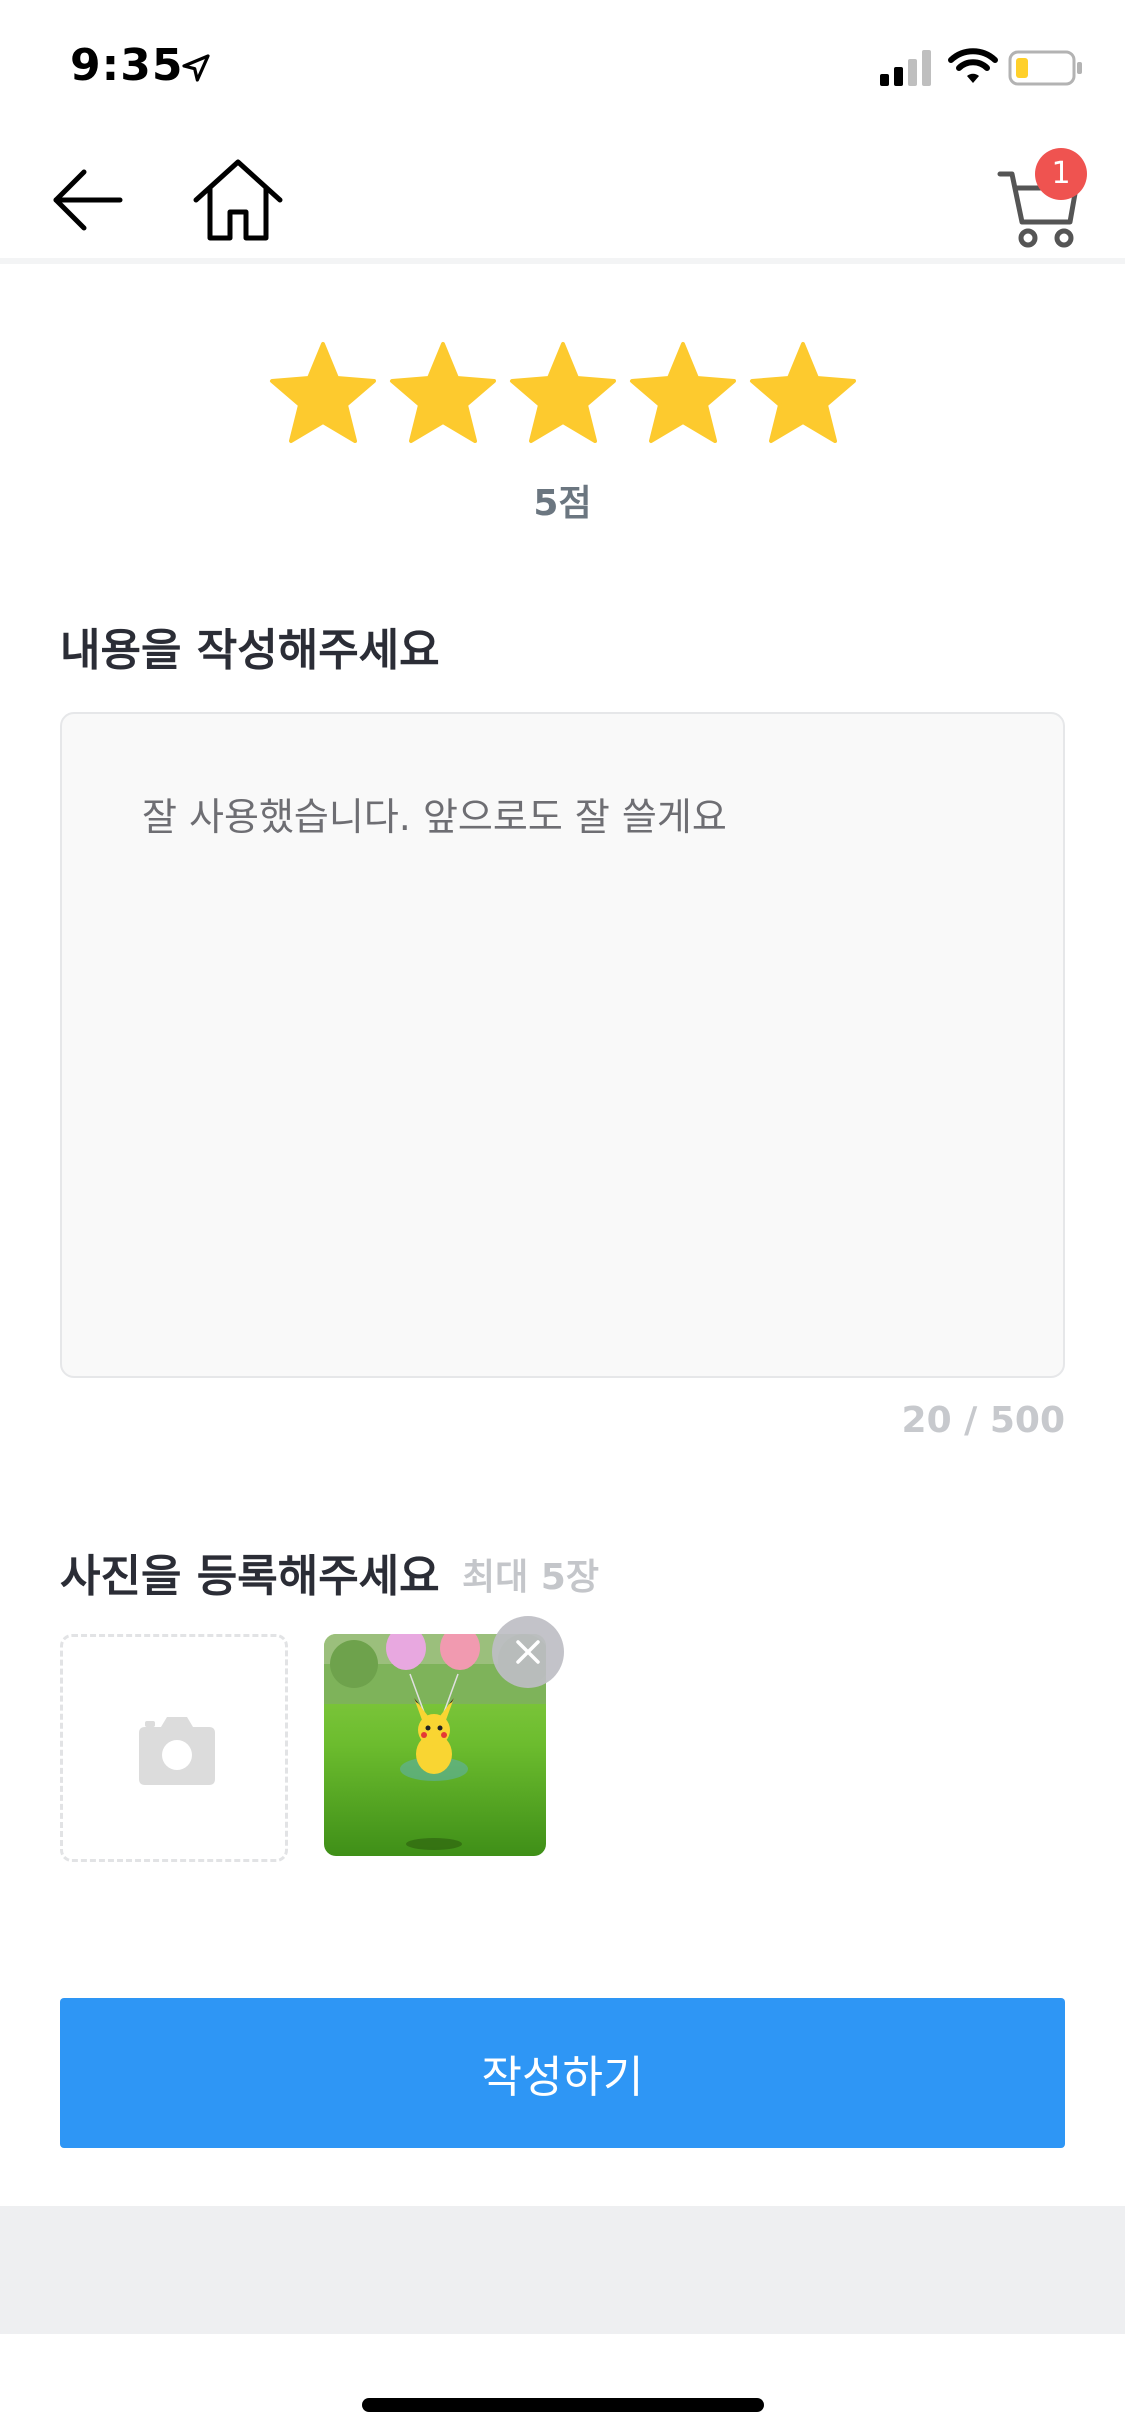  I want to click on add-photo-button, so click(174, 1748).